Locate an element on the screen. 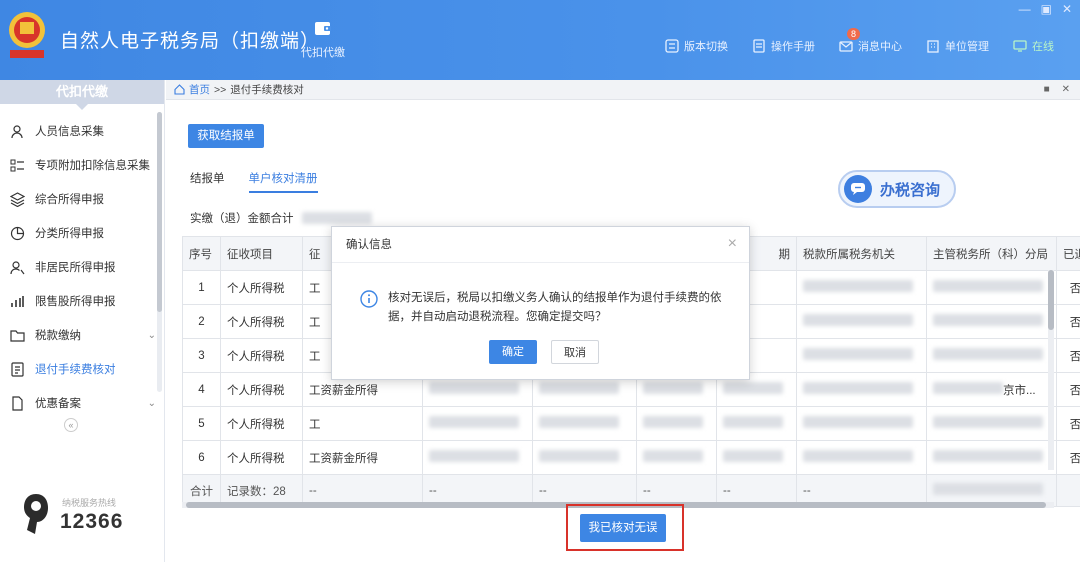 Image resolution: width=1080 pixels, height=562 pixels. sidebar-item-category-income: 分类所得申报 is located at coordinates (82, 233).